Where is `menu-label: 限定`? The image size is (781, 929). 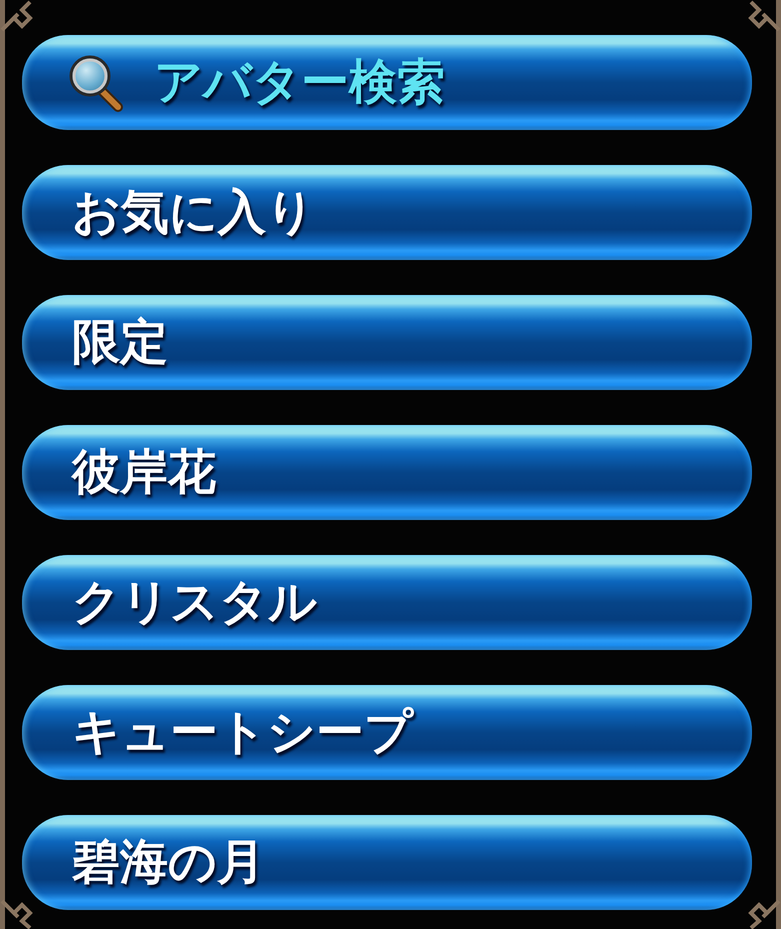
menu-label: 限定 is located at coordinates (120, 342).